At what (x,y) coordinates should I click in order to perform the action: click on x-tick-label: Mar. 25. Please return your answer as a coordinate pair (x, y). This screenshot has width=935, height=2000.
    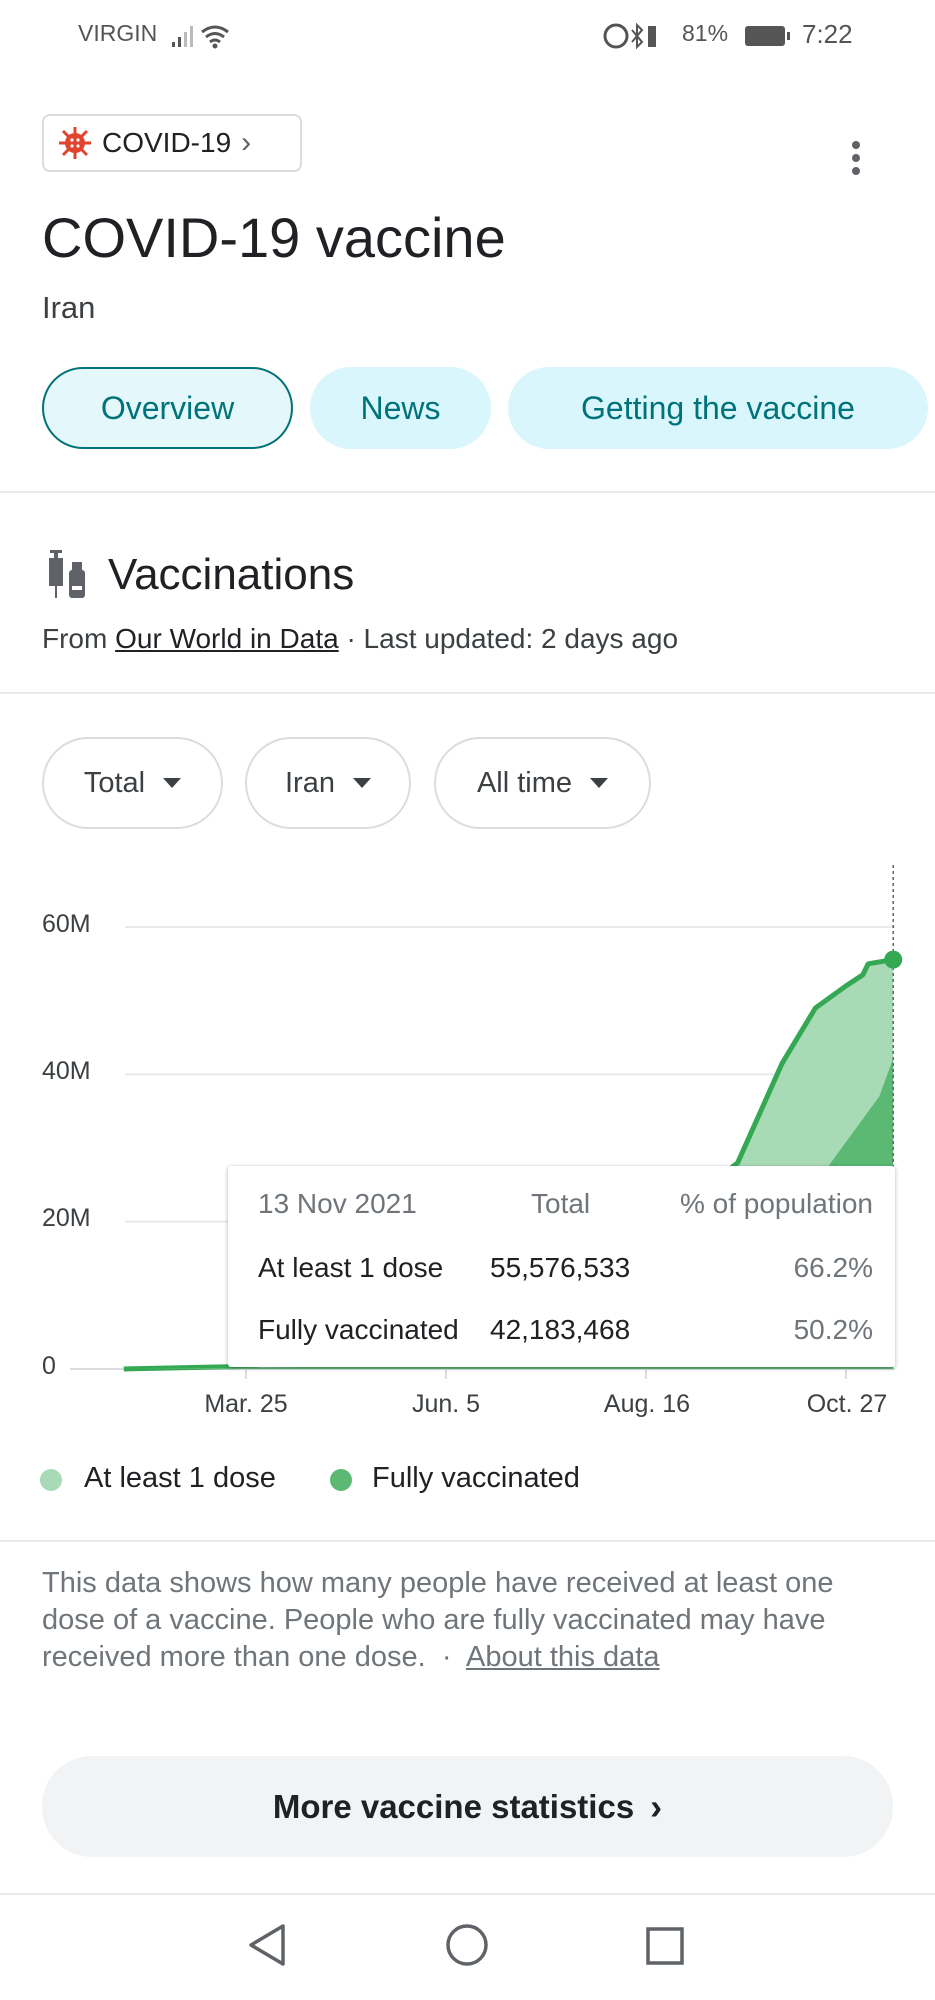
    Looking at the image, I should click on (246, 1404).